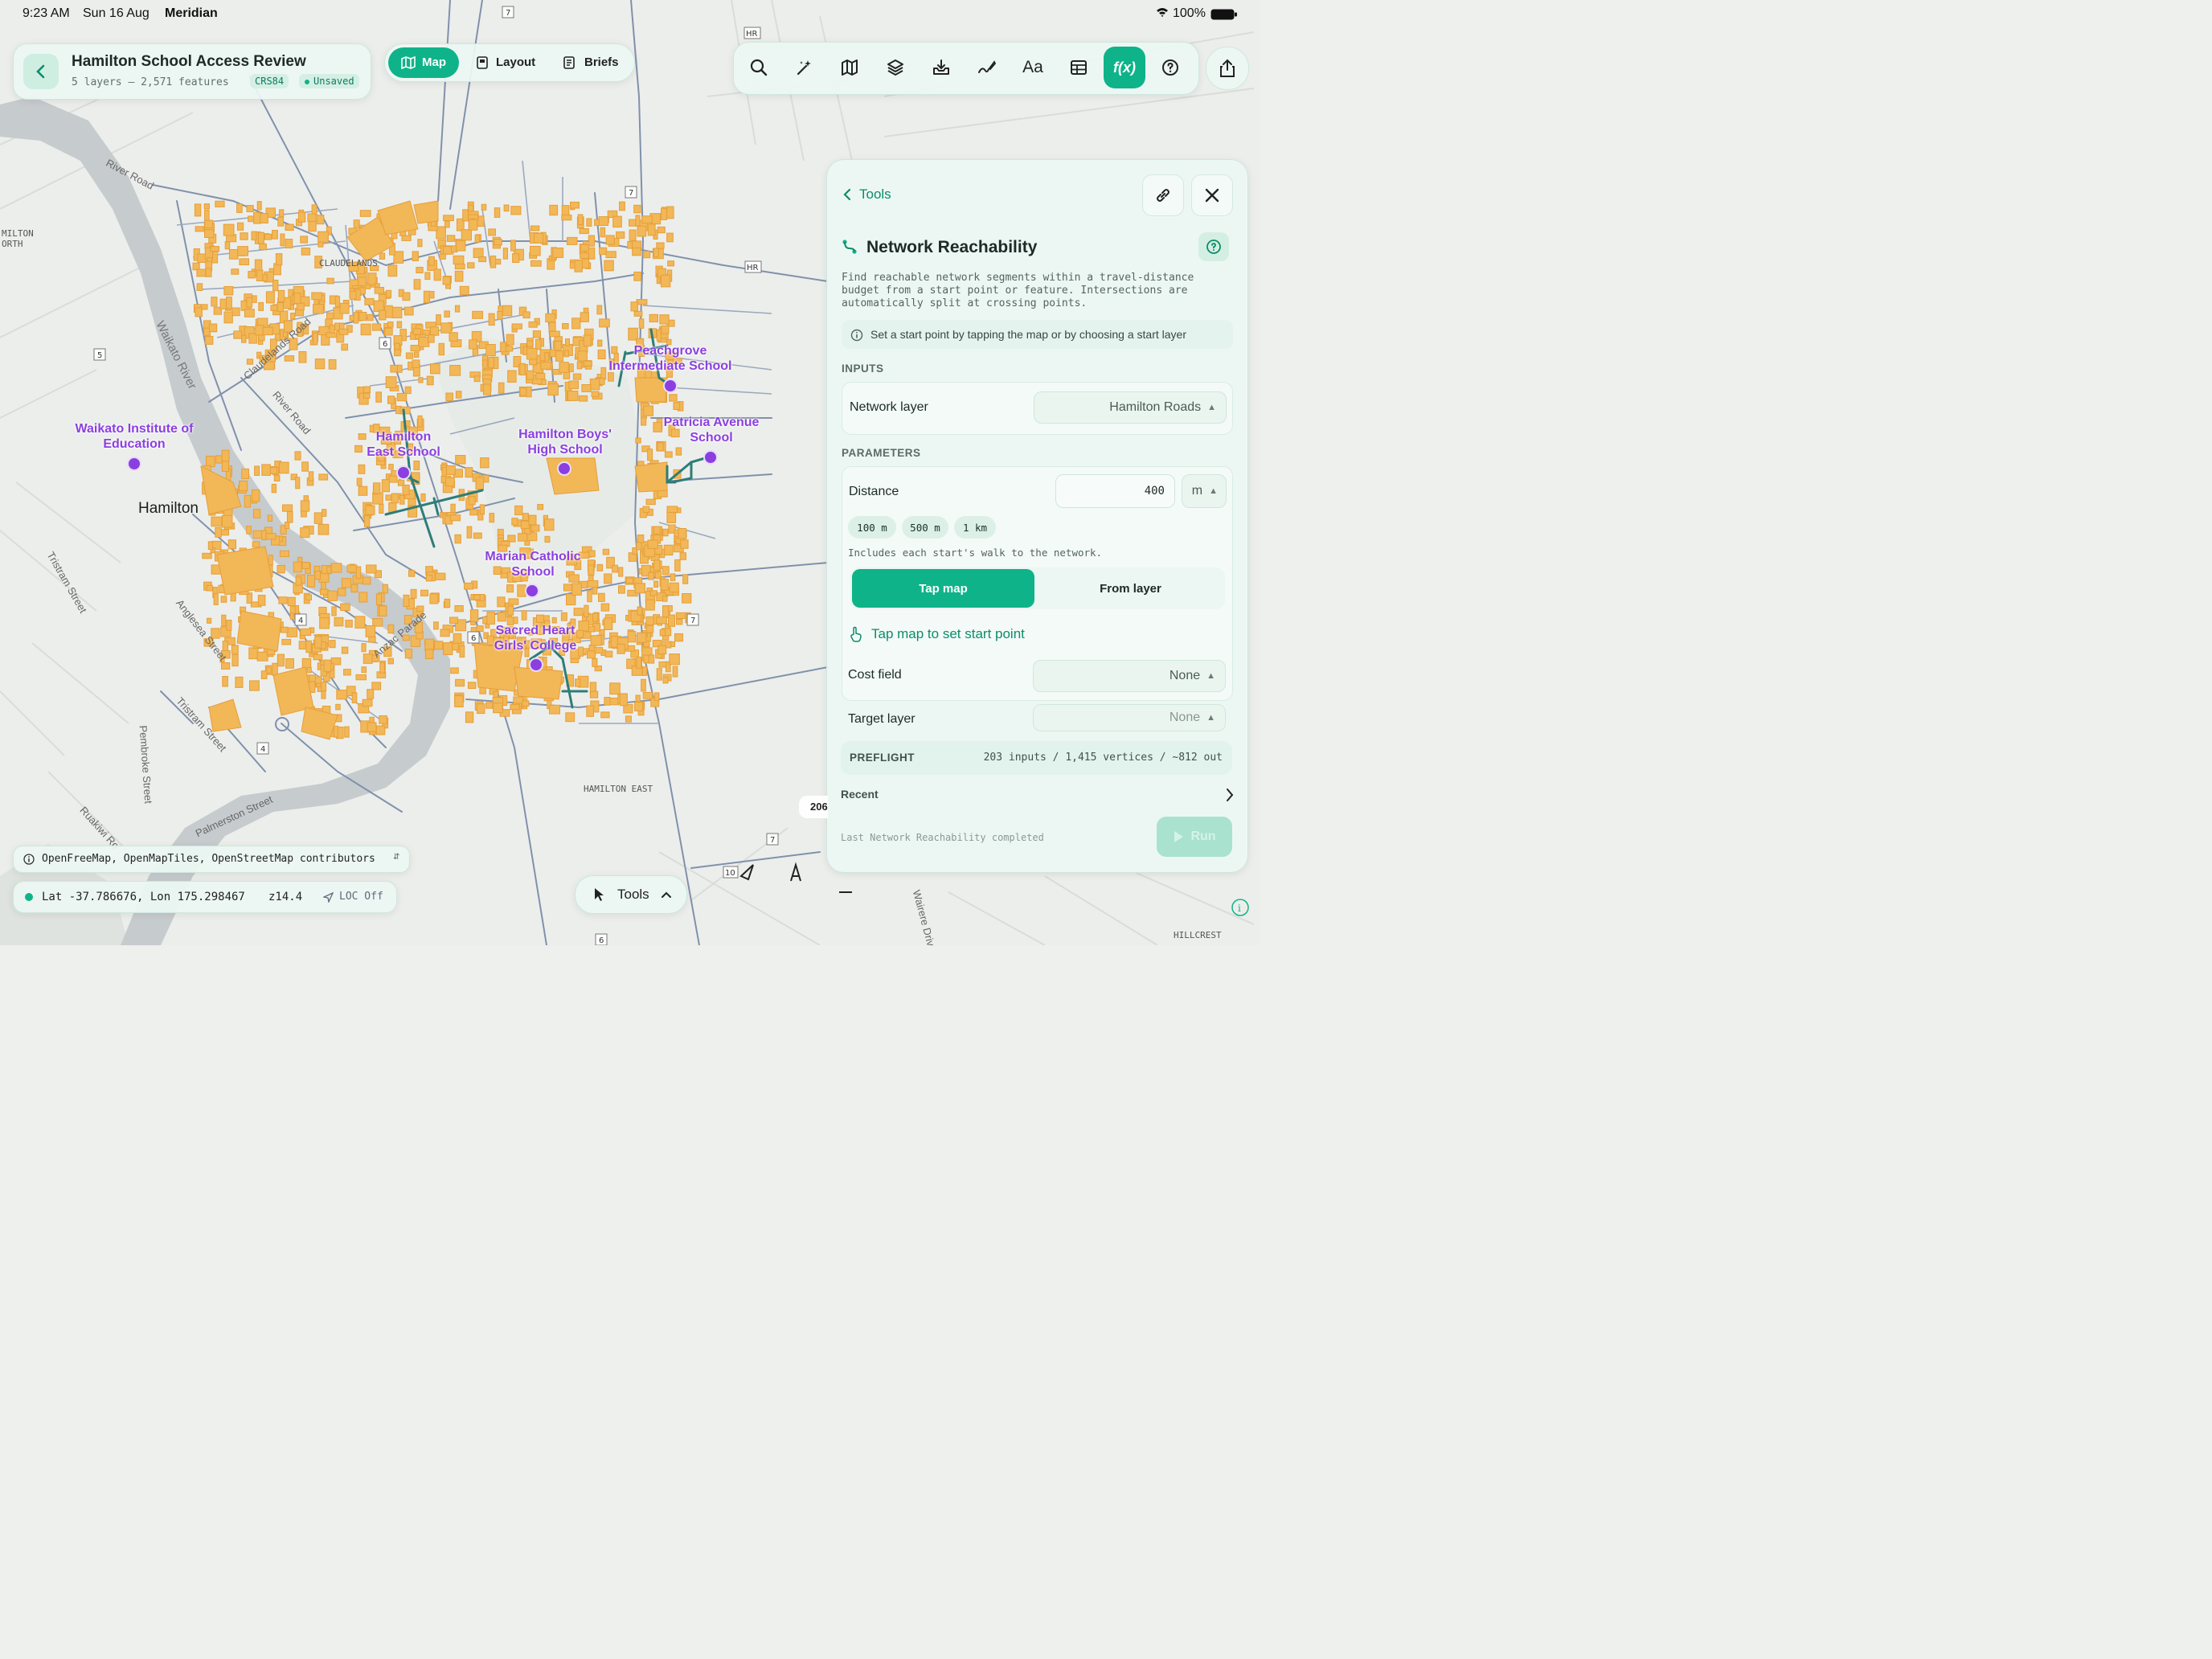 The image size is (2212, 1659). I want to click on panel-help-button, so click(1213, 246).